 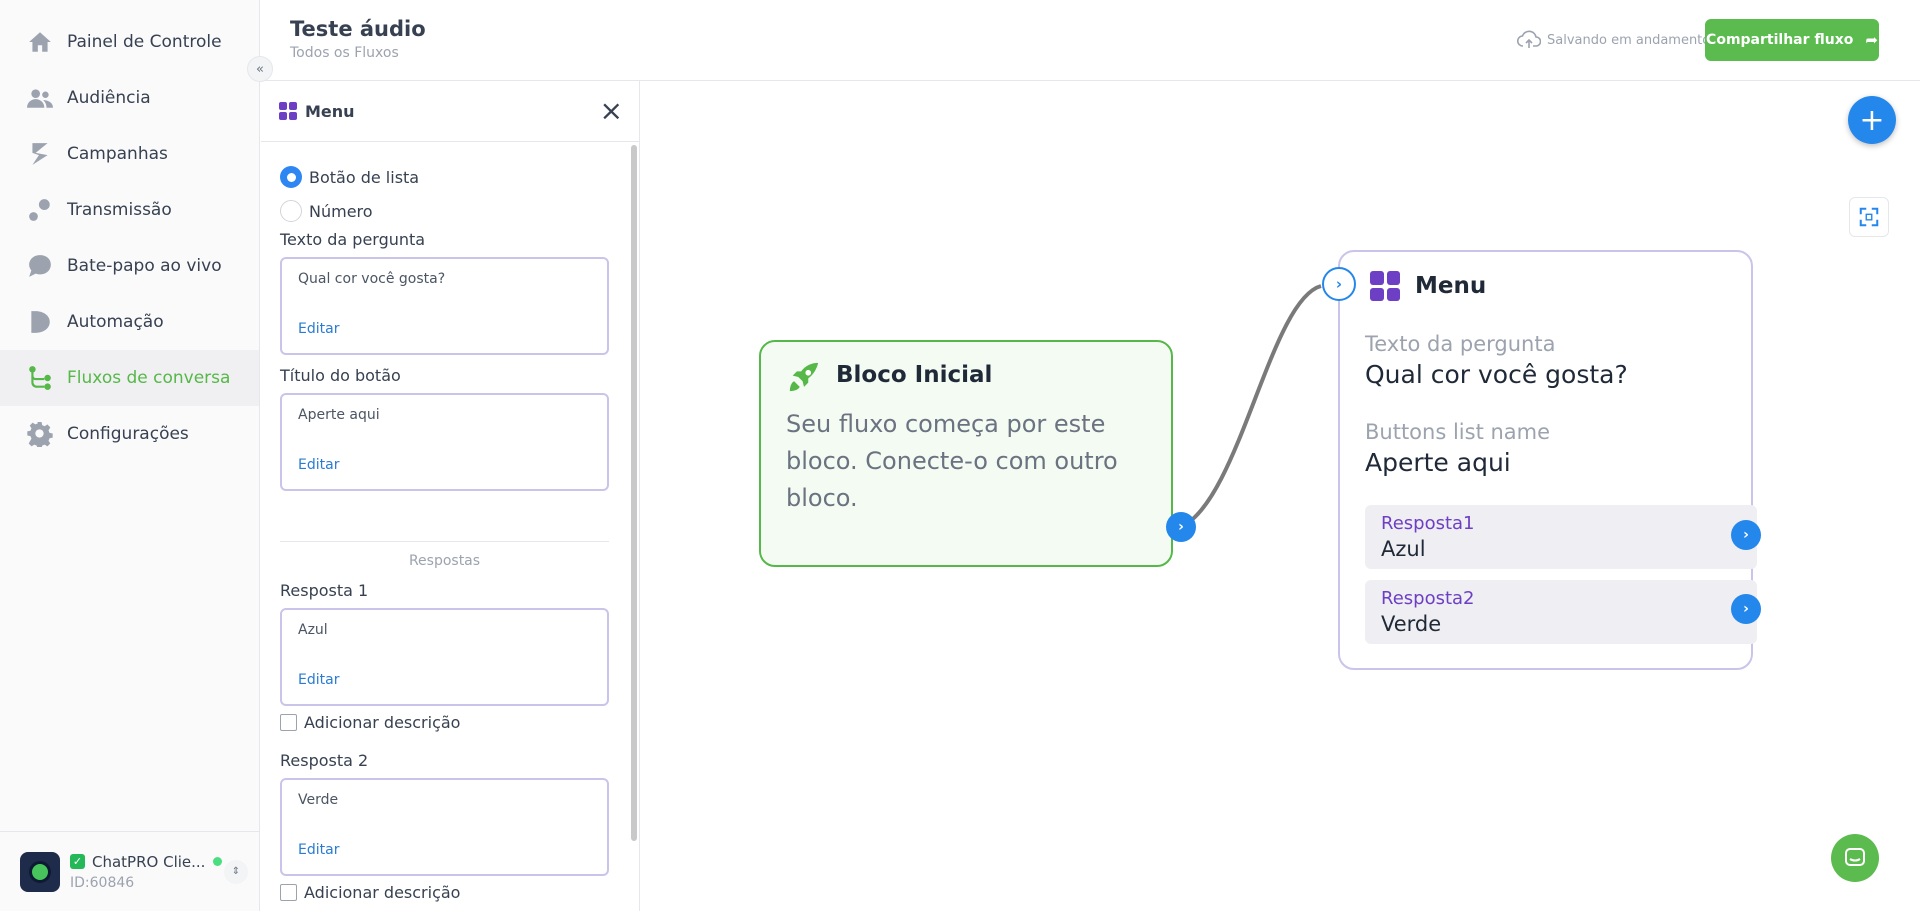 I want to click on share-flow-button: Compartilhar fluxo ➦, so click(x=1792, y=40).